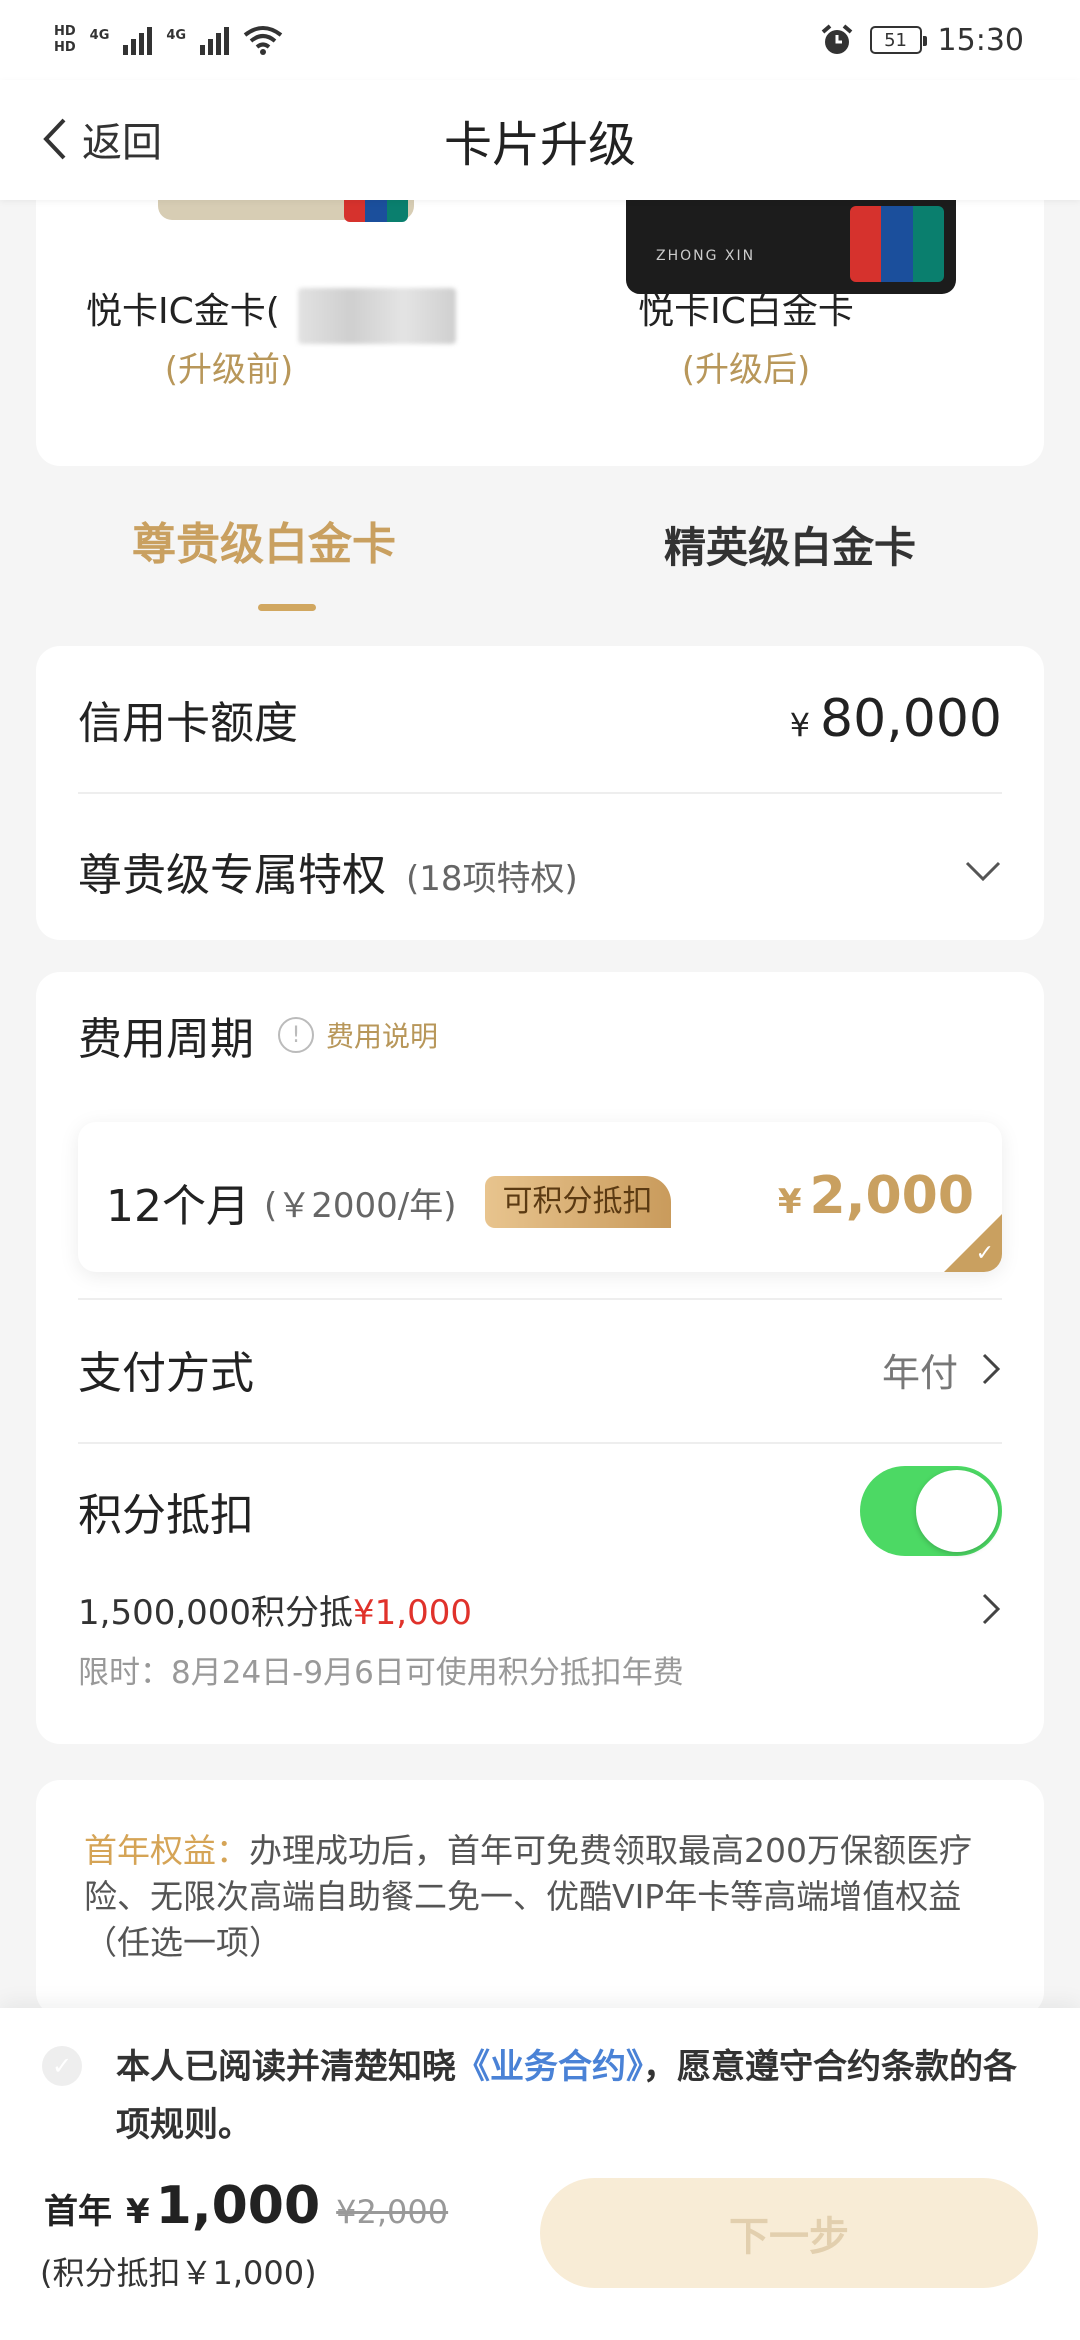 Image resolution: width=1080 pixels, height=2340 pixels. Describe the element at coordinates (166, 1039) in the screenshot. I see `fee-period-label: 费用周期` at that location.